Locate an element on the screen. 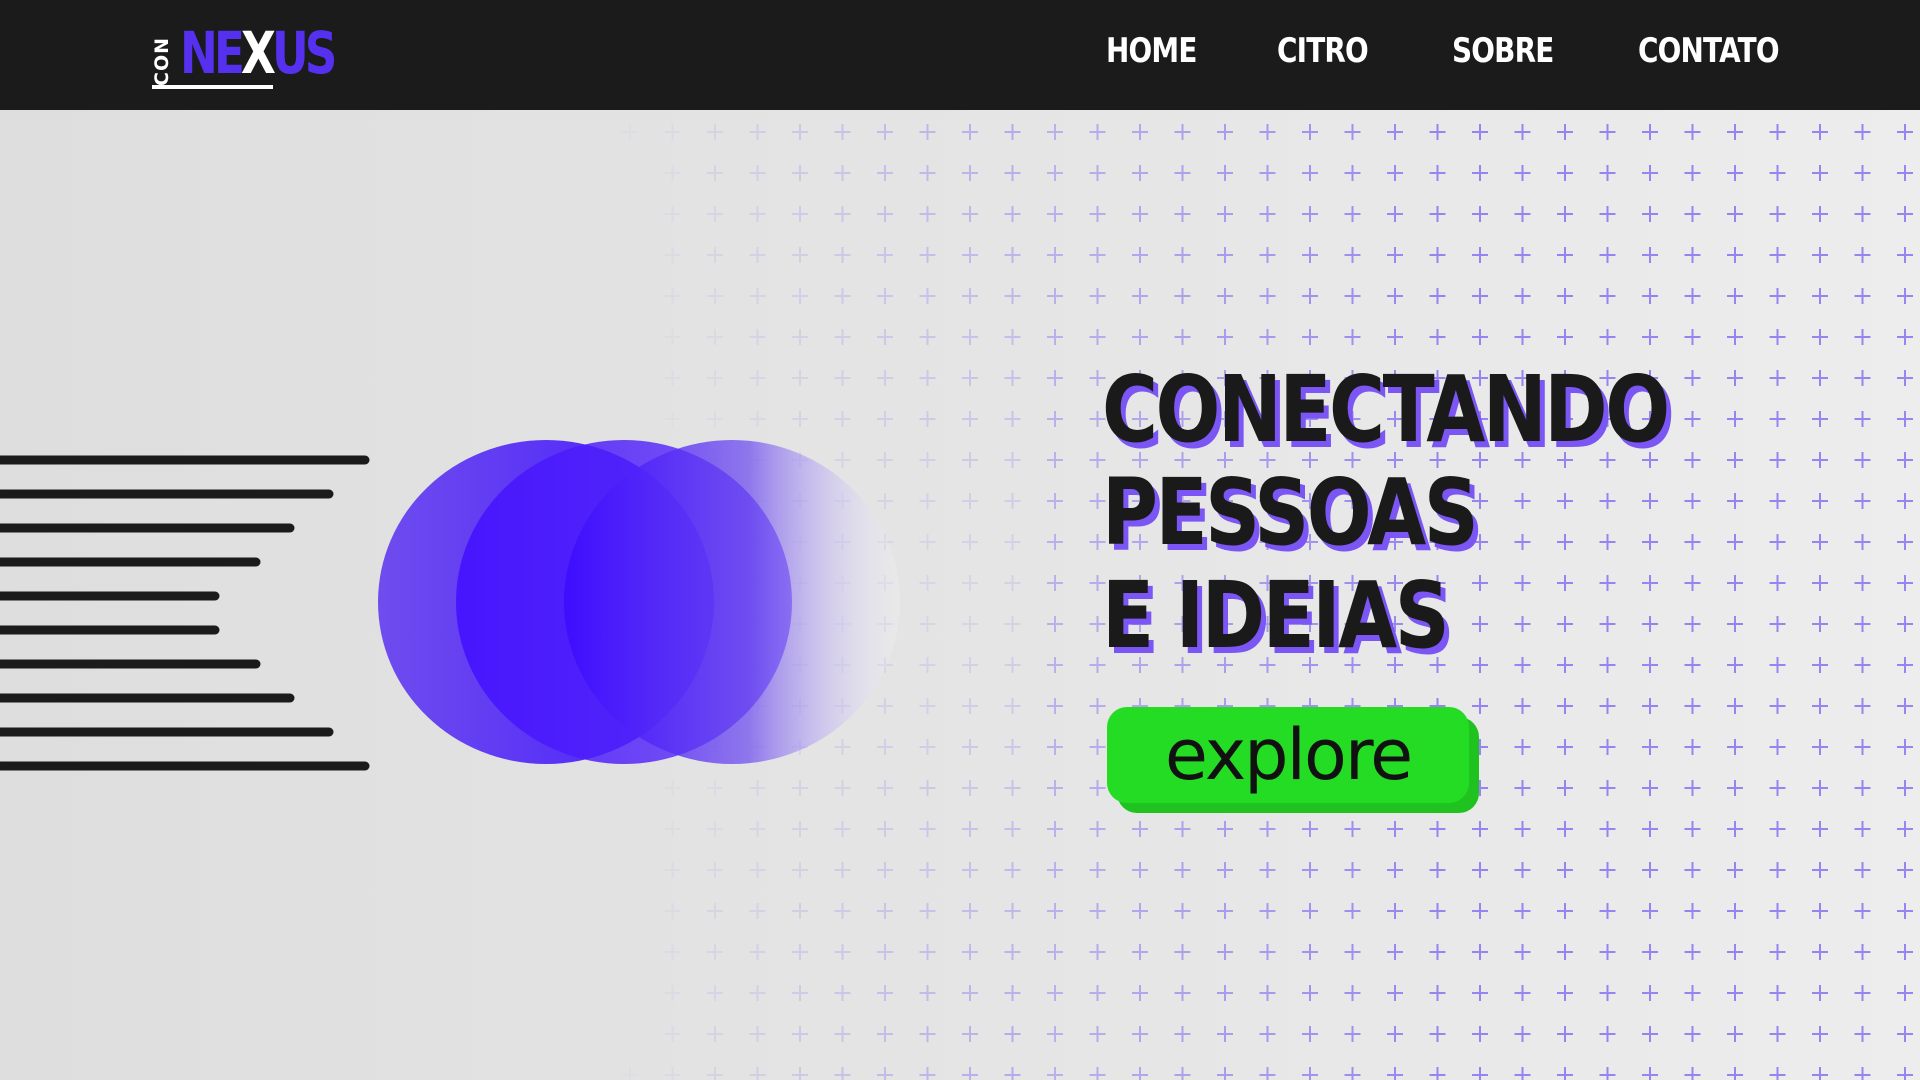 This screenshot has width=1920, height=1080. circle-right is located at coordinates (732, 602).